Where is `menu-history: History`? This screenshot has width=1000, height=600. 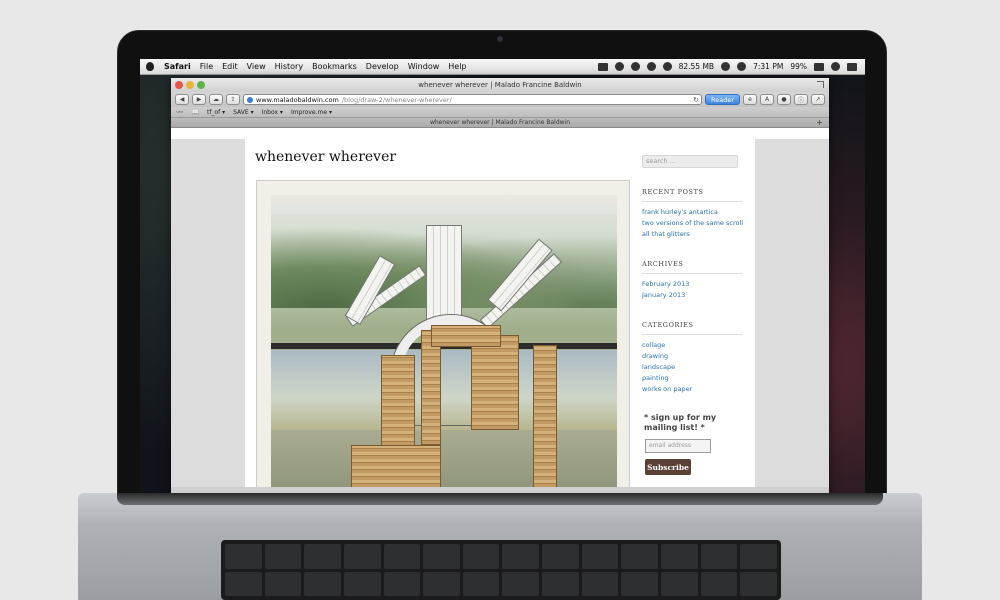 menu-history: History is located at coordinates (289, 66).